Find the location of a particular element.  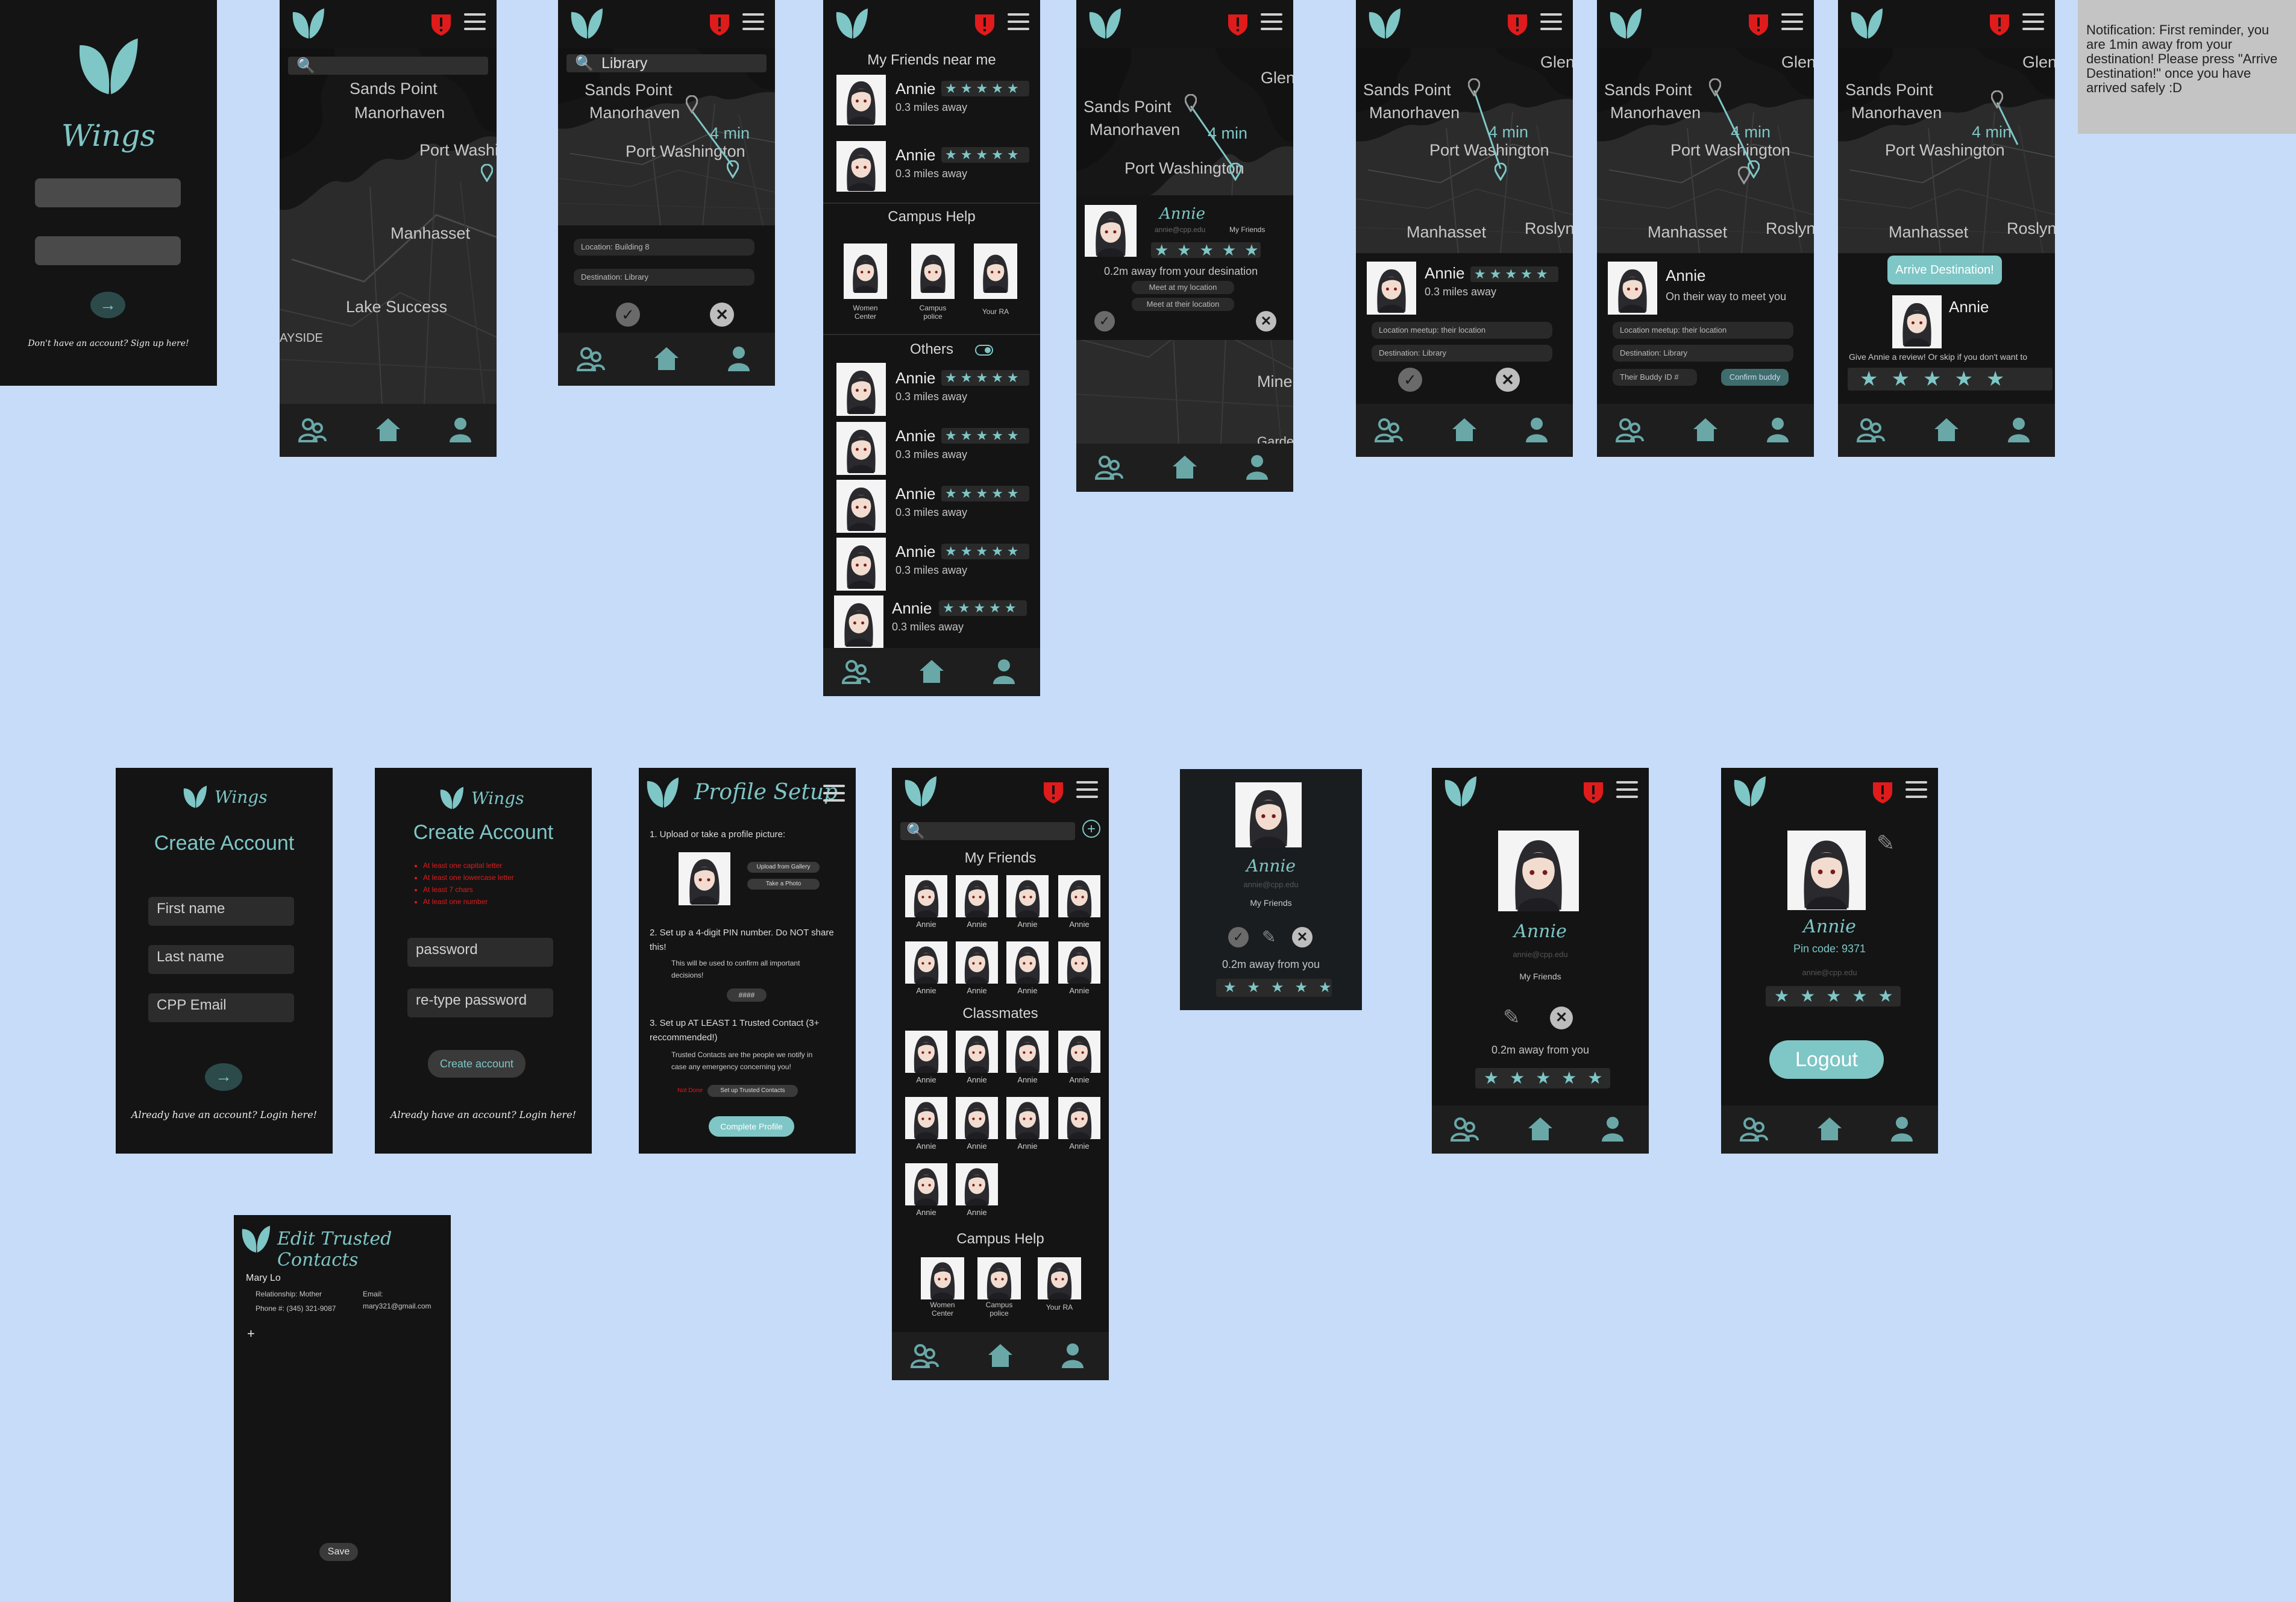

contact-name: Mary Lo is located at coordinates (264, 1279).